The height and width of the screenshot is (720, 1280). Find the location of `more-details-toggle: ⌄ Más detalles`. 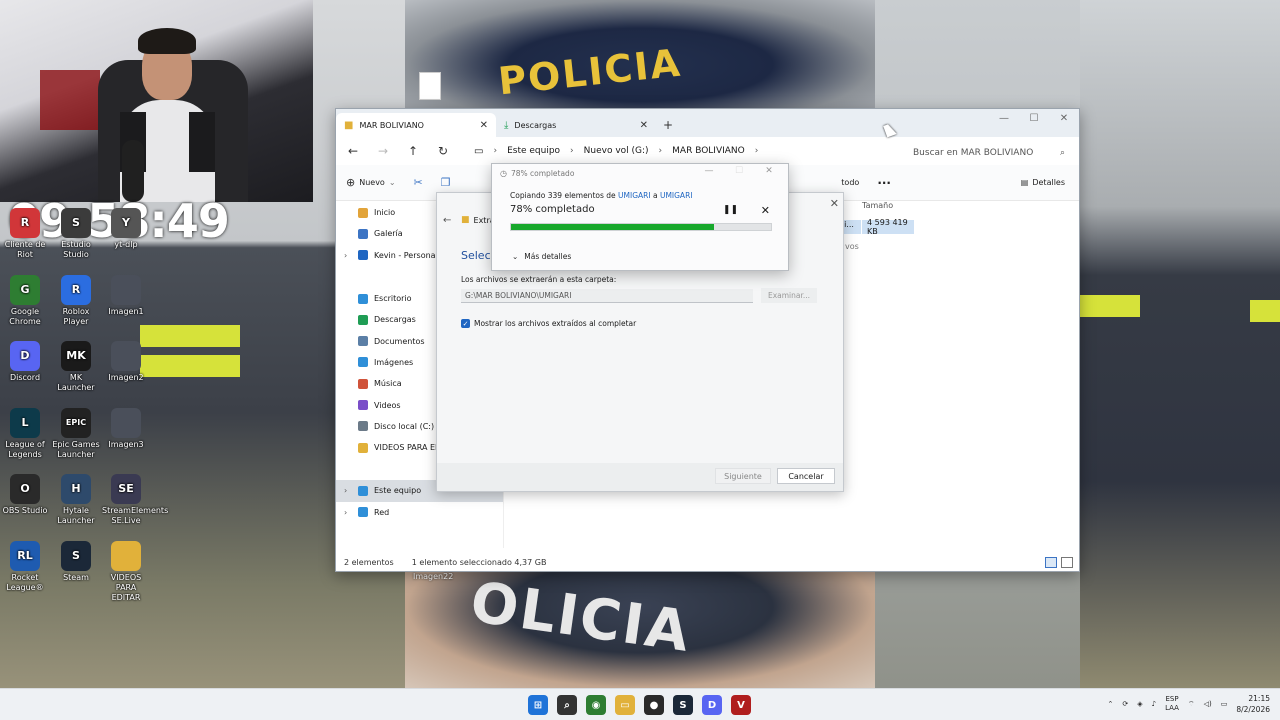

more-details-toggle: ⌄ Más detalles is located at coordinates (541, 256).